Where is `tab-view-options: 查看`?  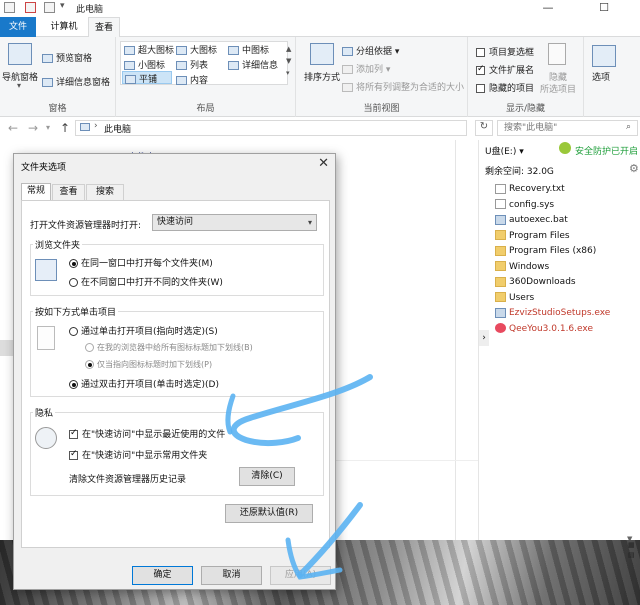 tab-view-options: 查看 is located at coordinates (68, 192).